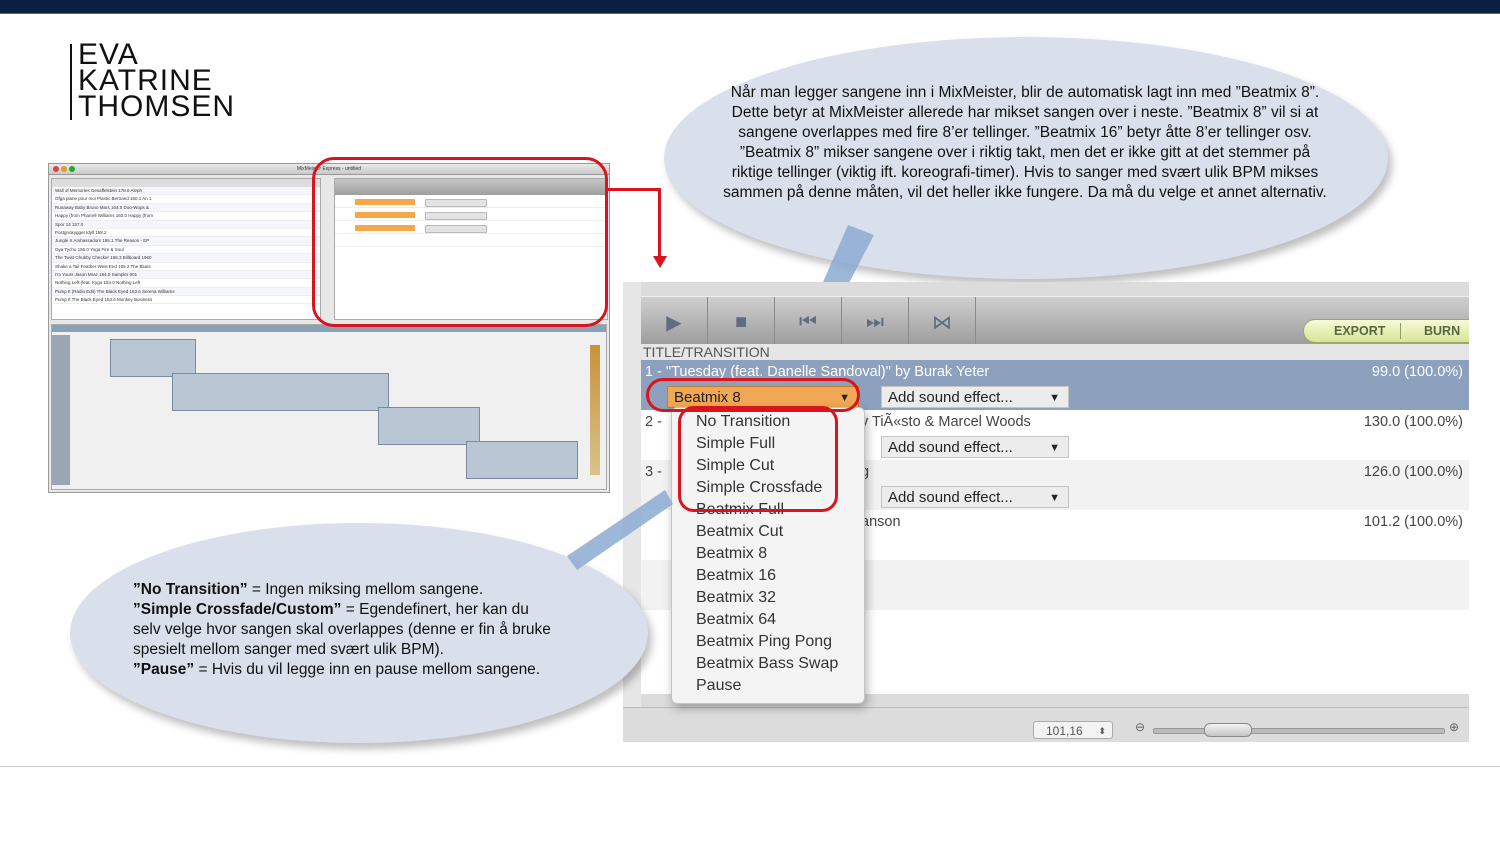  I want to click on track-bpm: 101.2 (100.0%), so click(1413, 522).